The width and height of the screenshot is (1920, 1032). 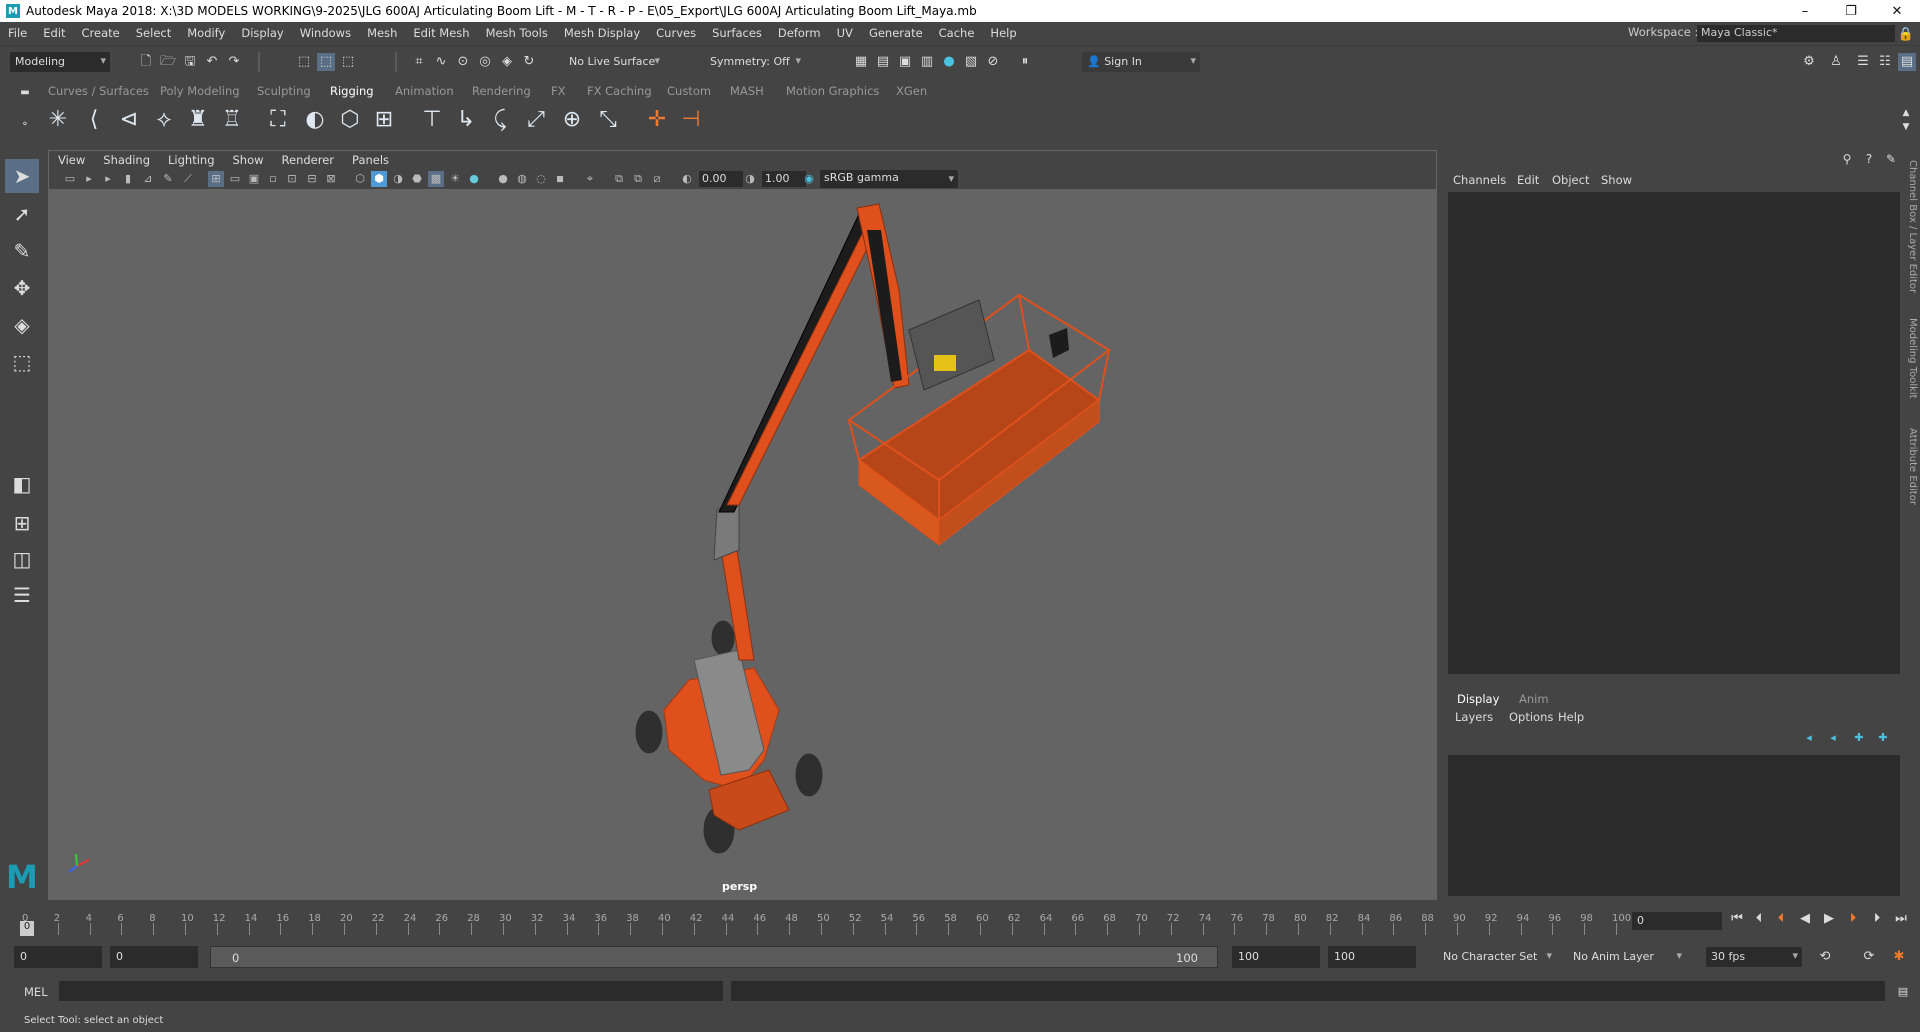 What do you see at coordinates (957, 33) in the screenshot?
I see `menu-cache: Cache` at bounding box center [957, 33].